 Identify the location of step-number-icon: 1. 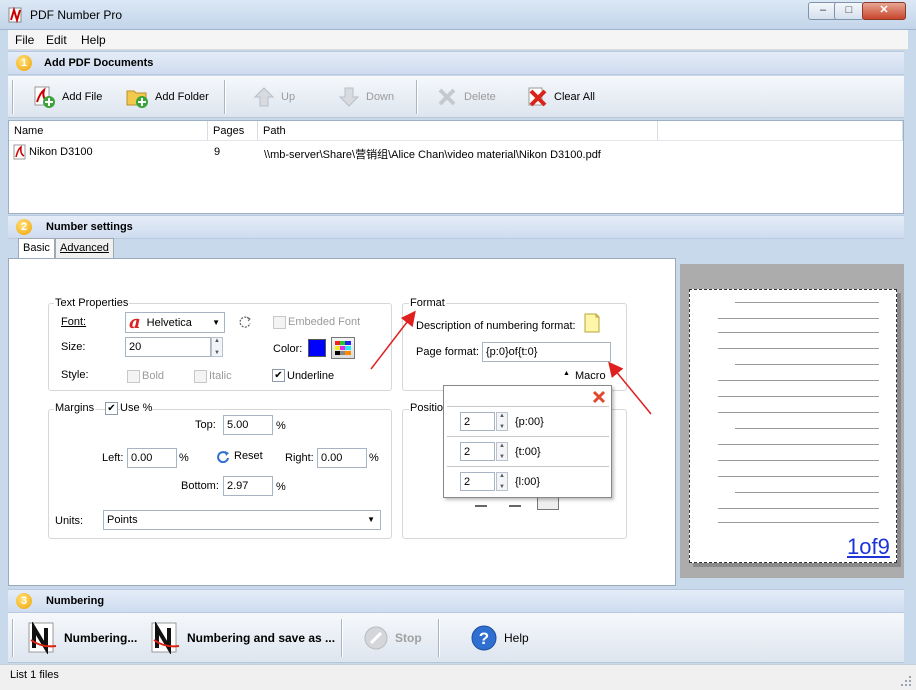
(24, 63).